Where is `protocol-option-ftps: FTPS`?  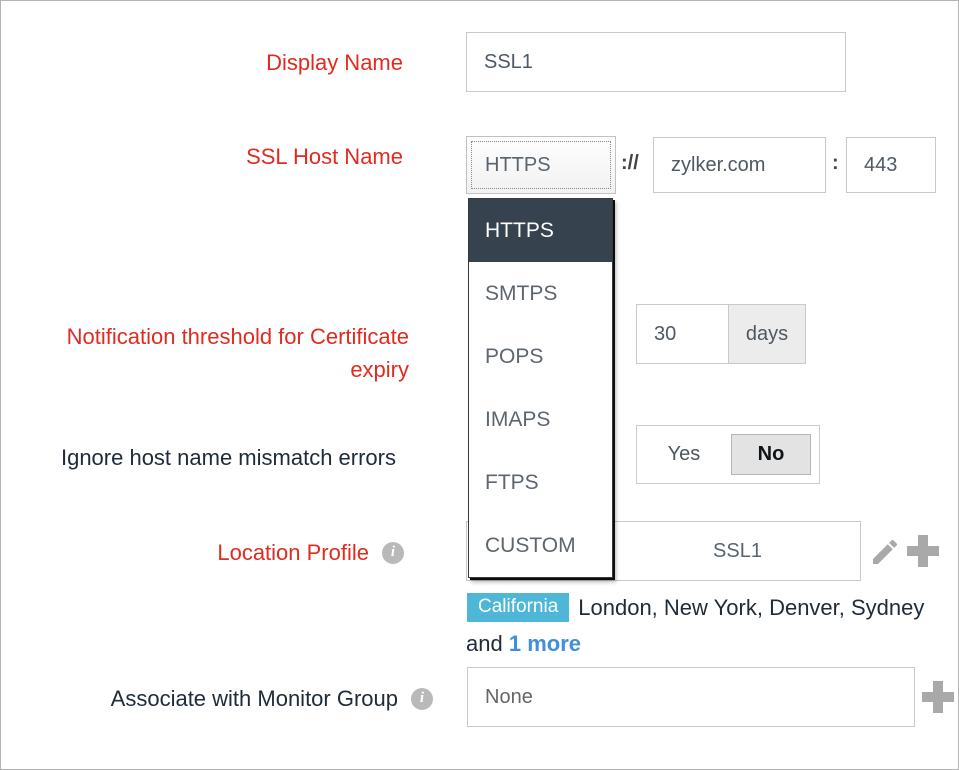
protocol-option-ftps: FTPS is located at coordinates (540, 482).